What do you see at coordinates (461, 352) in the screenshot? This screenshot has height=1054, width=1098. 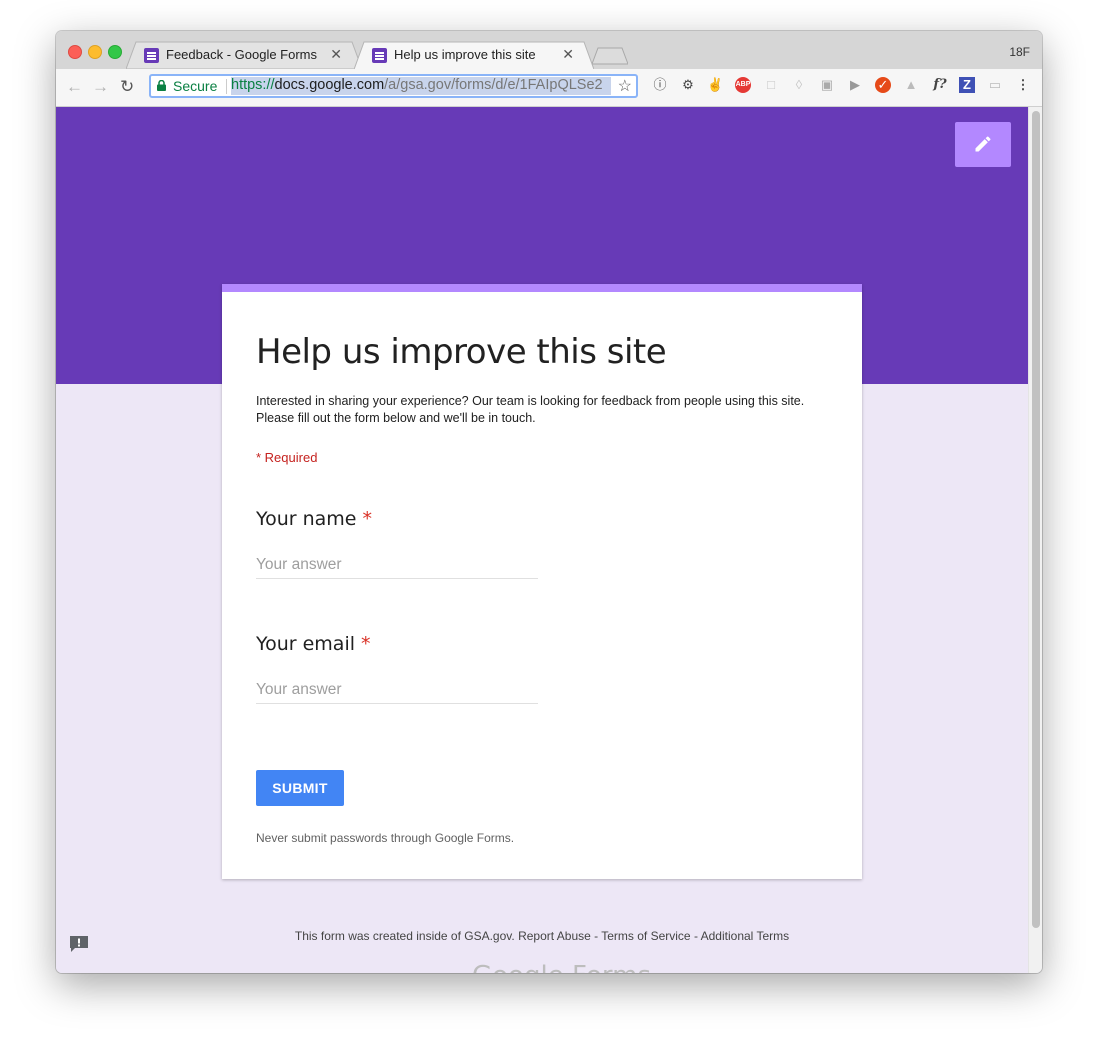 I see `form-title: Help us improve this site` at bounding box center [461, 352].